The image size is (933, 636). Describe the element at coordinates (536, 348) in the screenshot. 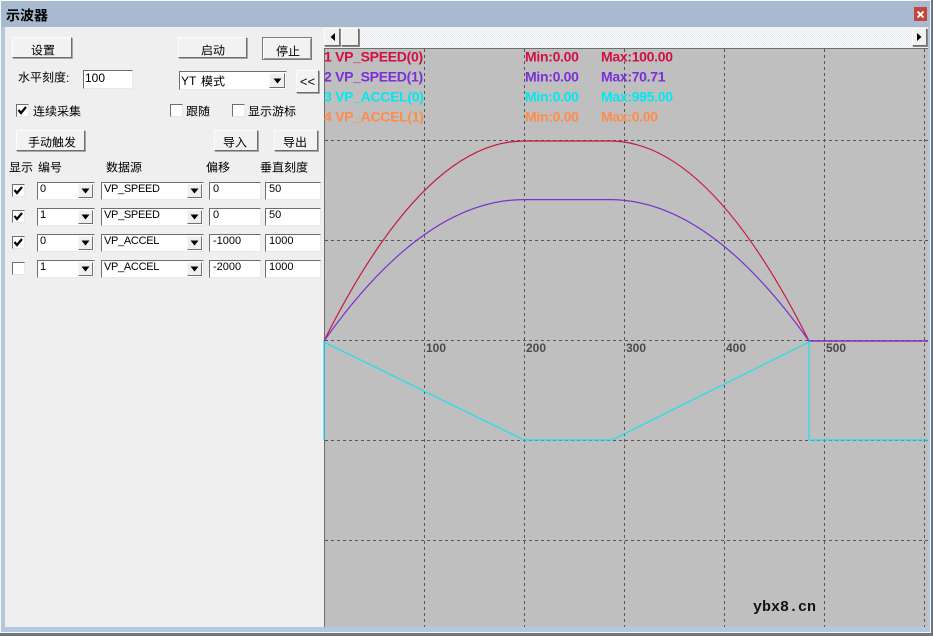

I see `svg-text: 200` at that location.